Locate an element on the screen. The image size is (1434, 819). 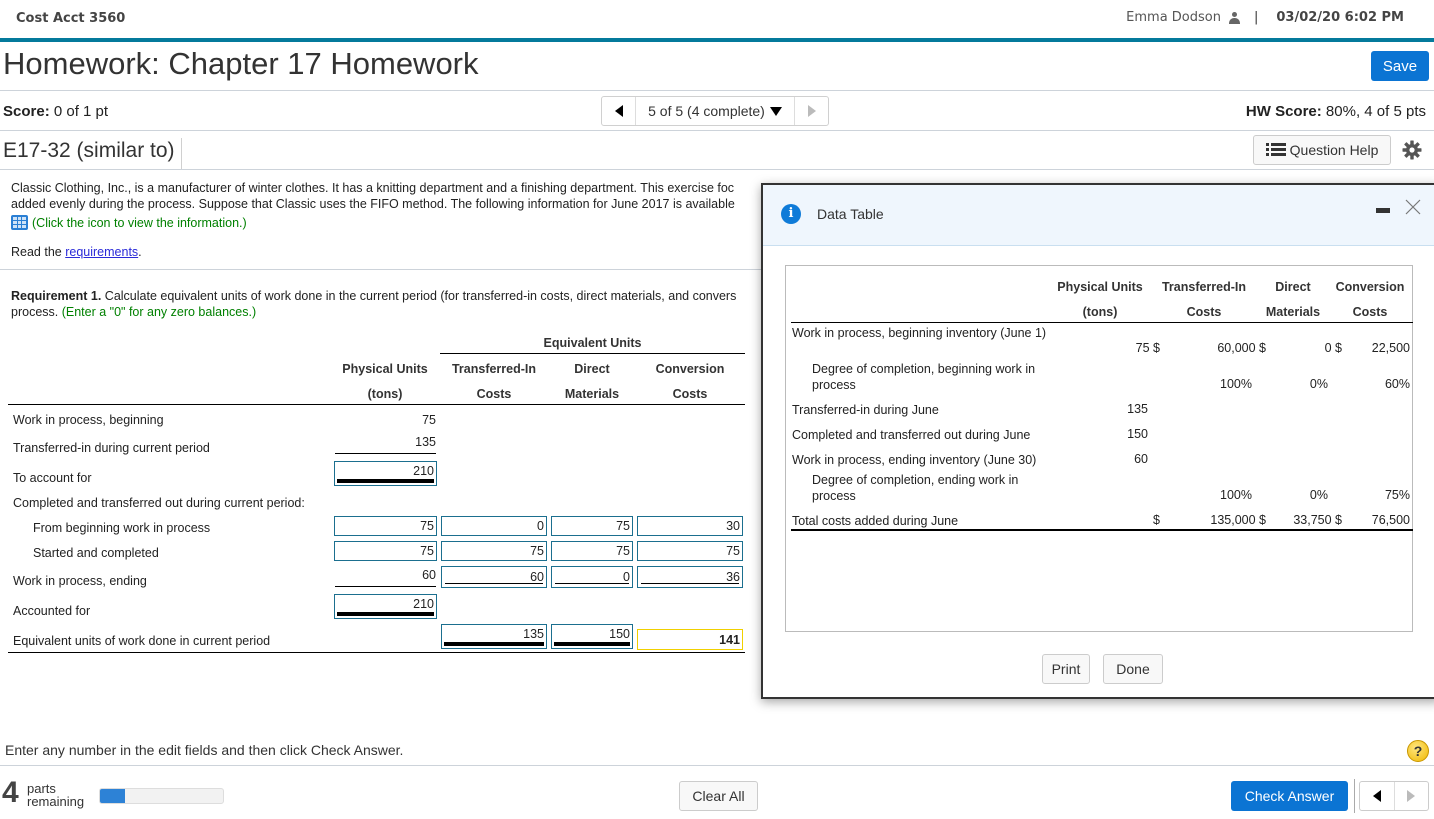
beginning-wip-conversion-input is located at coordinates (690, 526).